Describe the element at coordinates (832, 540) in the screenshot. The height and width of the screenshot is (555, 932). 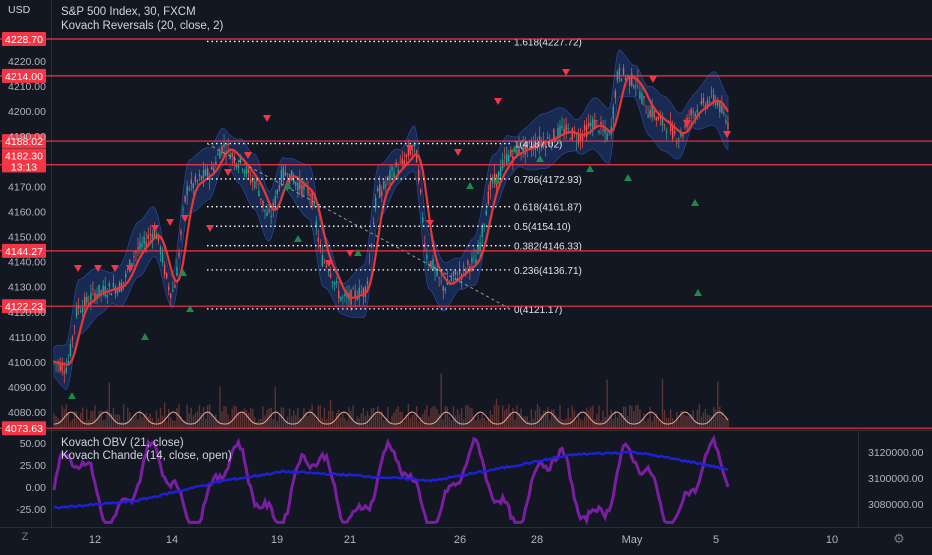
I see `time-tick-label: 10` at that location.